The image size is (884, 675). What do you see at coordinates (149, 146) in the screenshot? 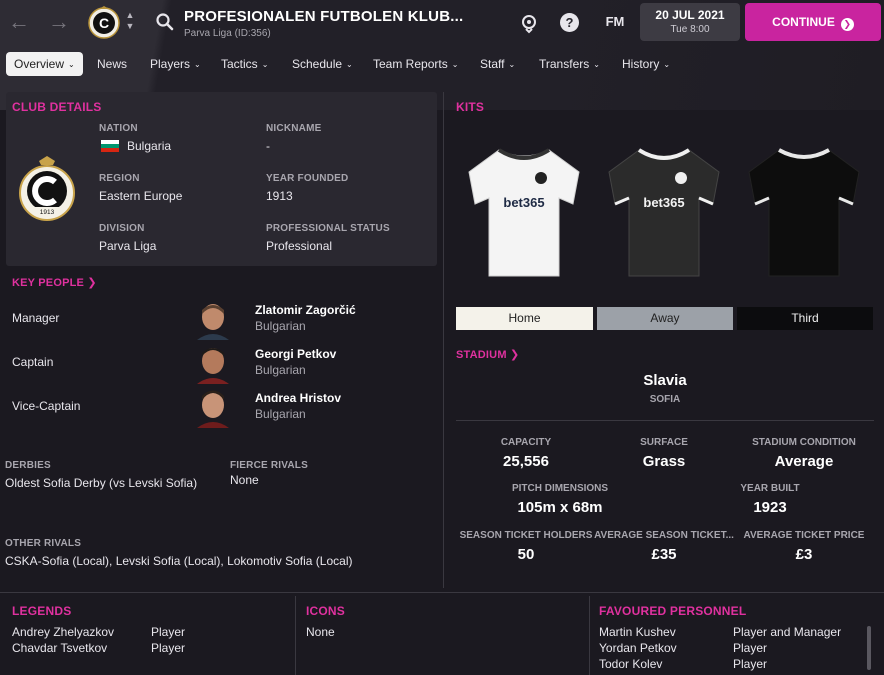
I see `nation-value: Bulgaria` at bounding box center [149, 146].